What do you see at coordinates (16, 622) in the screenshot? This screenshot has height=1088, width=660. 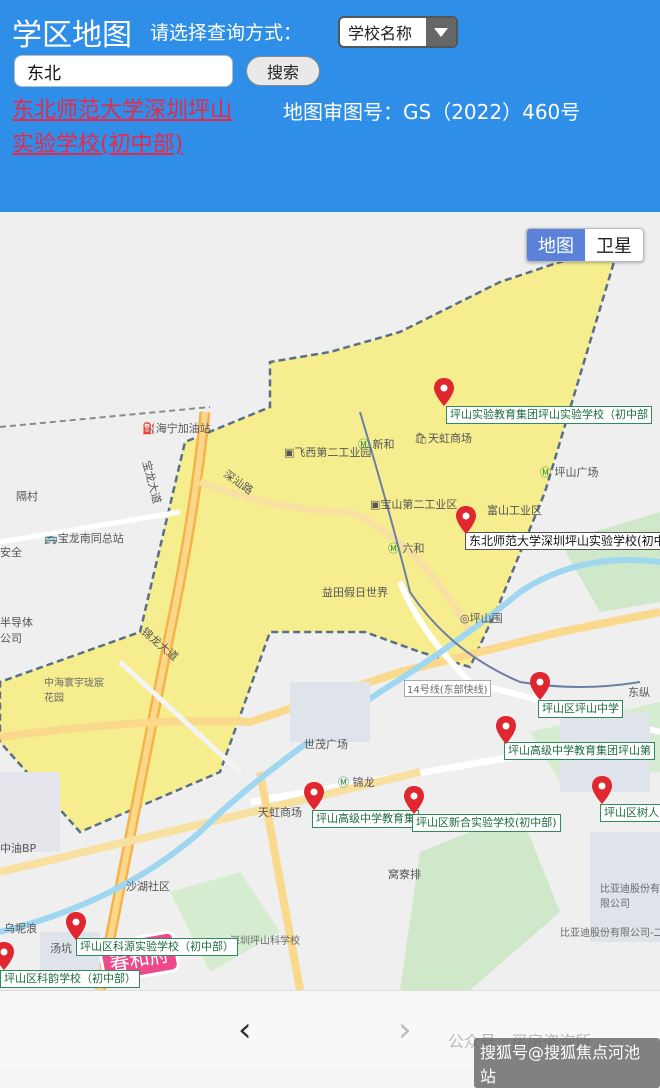 I see `poi-semi: 半导体` at bounding box center [16, 622].